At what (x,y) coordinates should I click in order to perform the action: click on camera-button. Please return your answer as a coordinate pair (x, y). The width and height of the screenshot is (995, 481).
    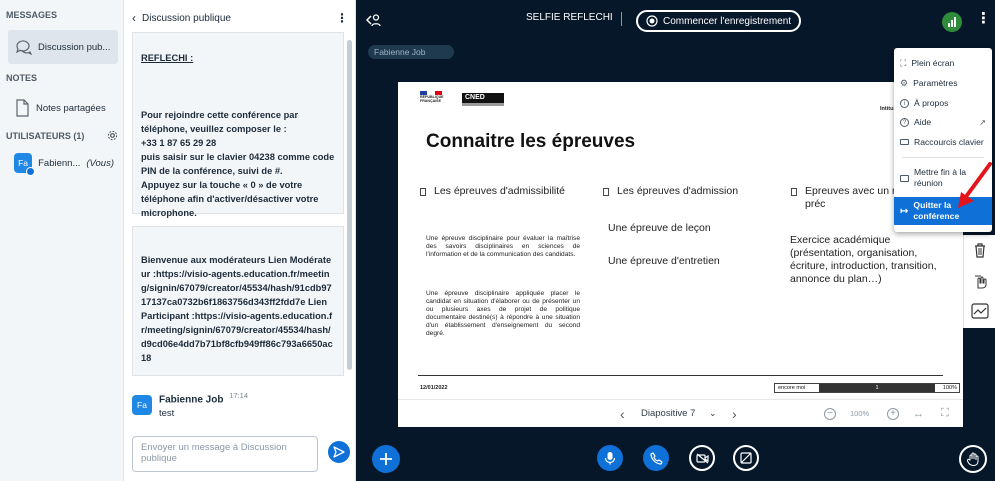
    Looking at the image, I should click on (702, 458).